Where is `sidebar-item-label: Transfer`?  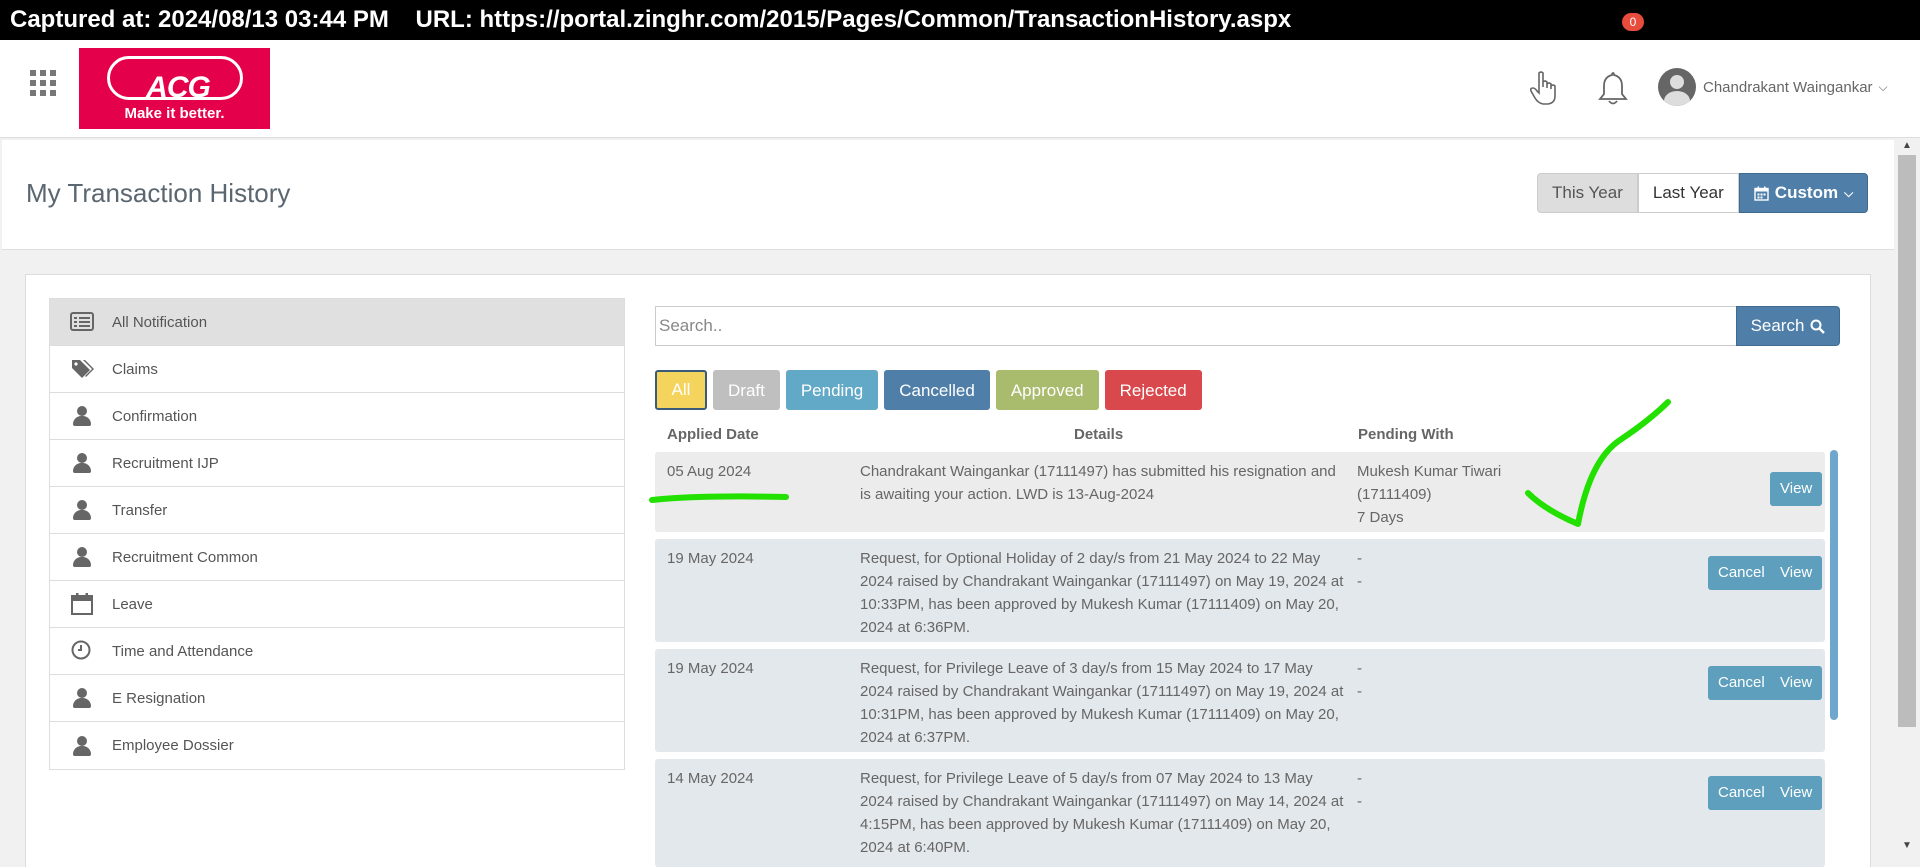
sidebar-item-label: Transfer is located at coordinates (140, 510).